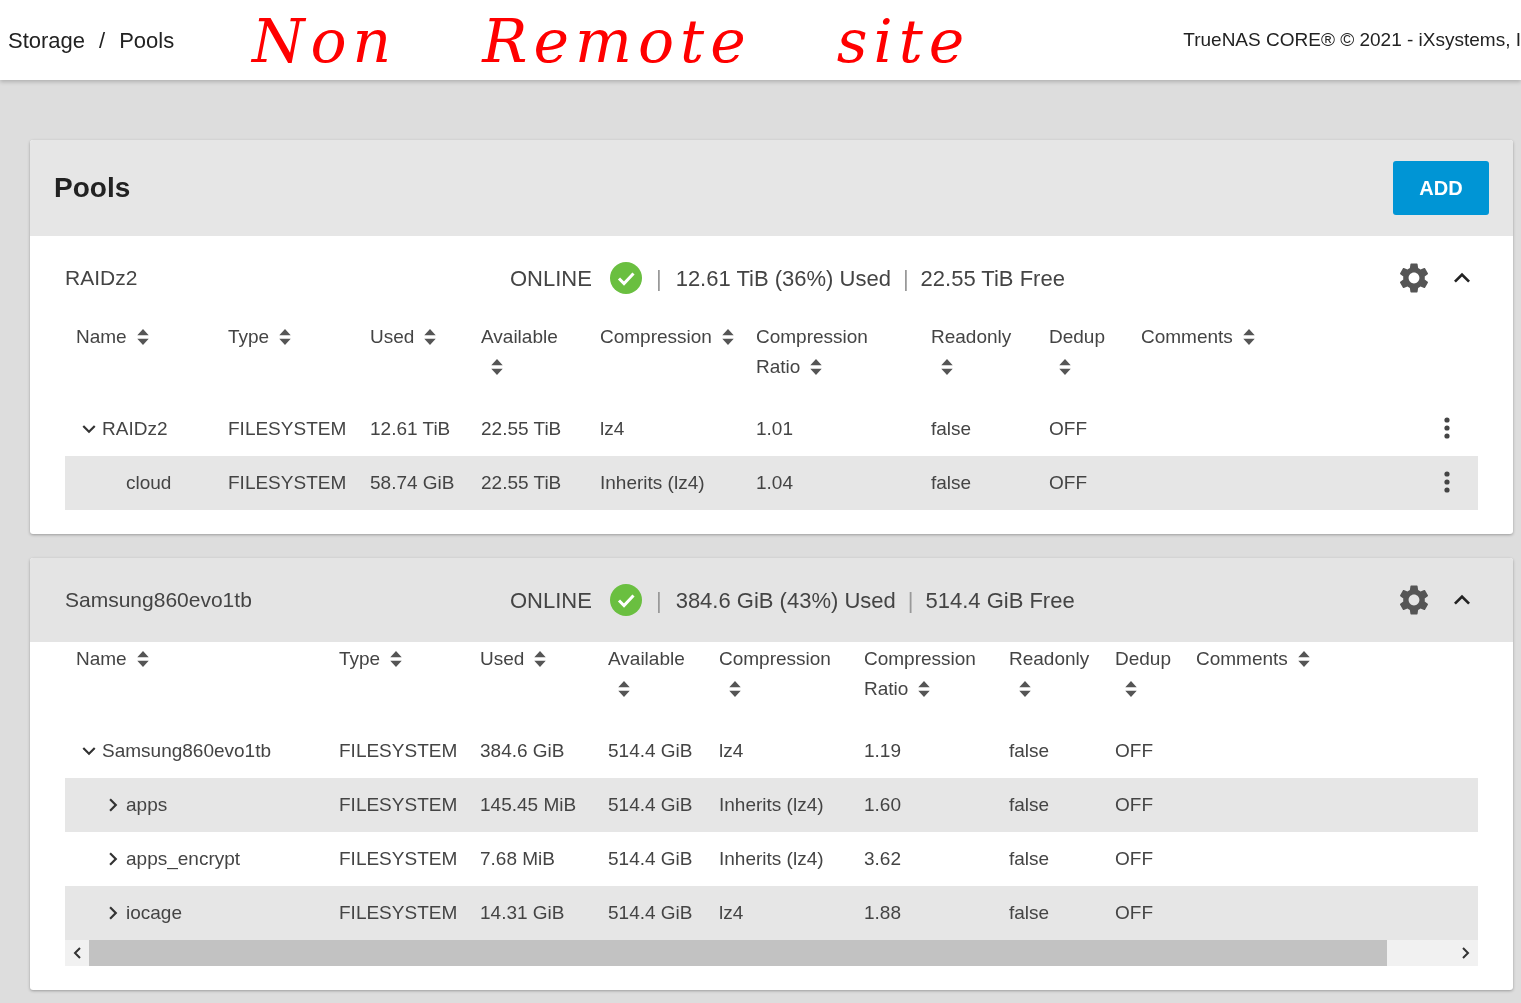 This screenshot has height=1003, width=1521. I want to click on page-title: Pools, so click(92, 188).